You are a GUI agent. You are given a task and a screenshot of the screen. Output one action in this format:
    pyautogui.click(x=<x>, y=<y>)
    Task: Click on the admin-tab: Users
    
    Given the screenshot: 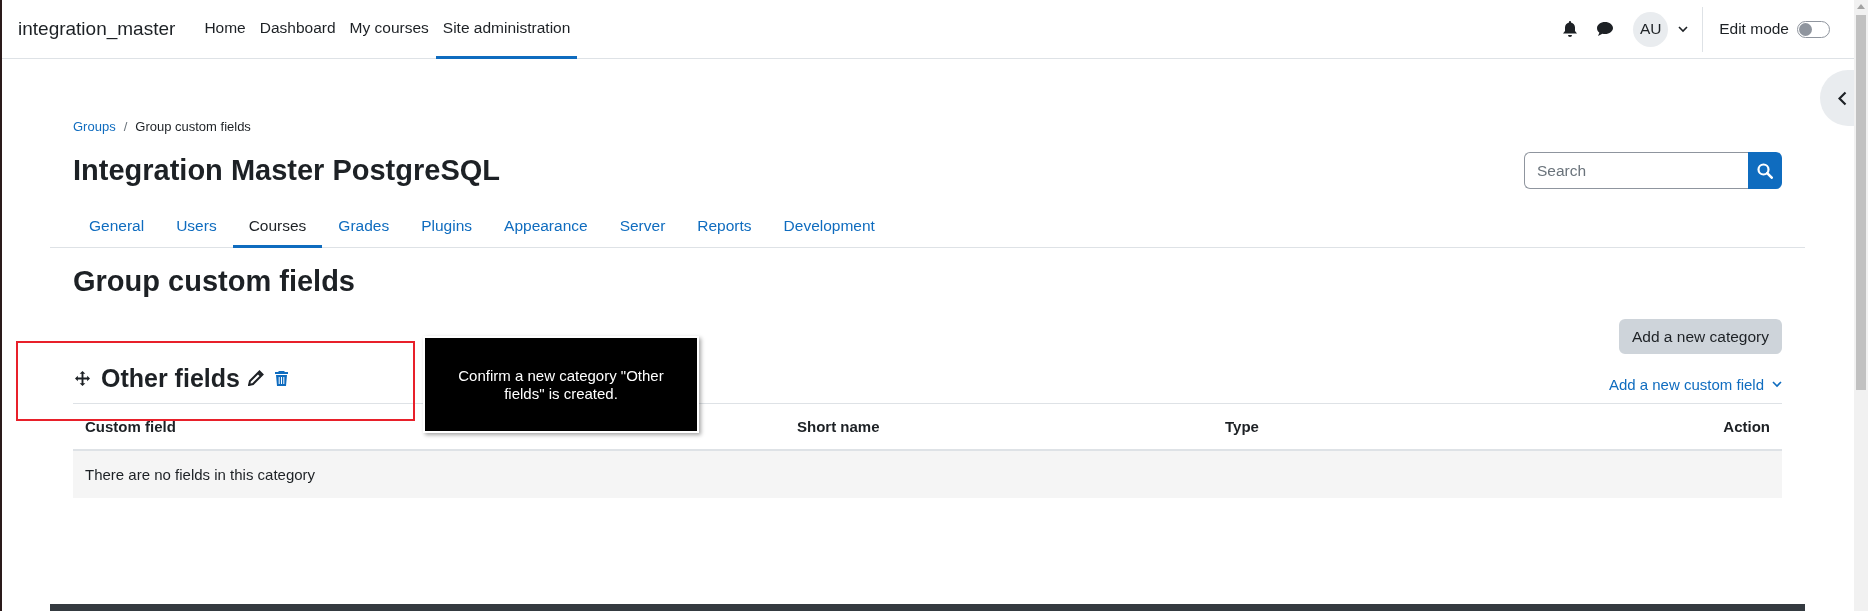 What is the action you would take?
    pyautogui.click(x=196, y=226)
    